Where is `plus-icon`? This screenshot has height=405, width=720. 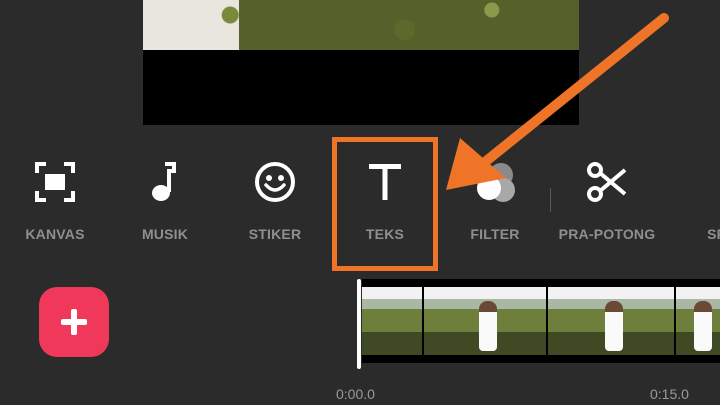 plus-icon is located at coordinates (74, 322).